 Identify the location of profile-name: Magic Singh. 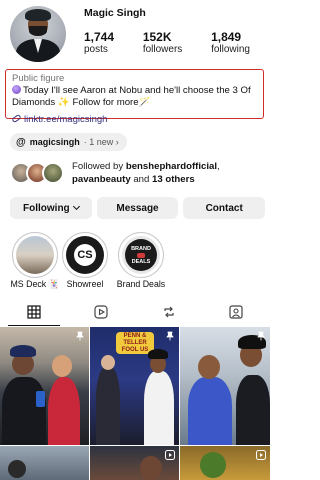
(115, 13).